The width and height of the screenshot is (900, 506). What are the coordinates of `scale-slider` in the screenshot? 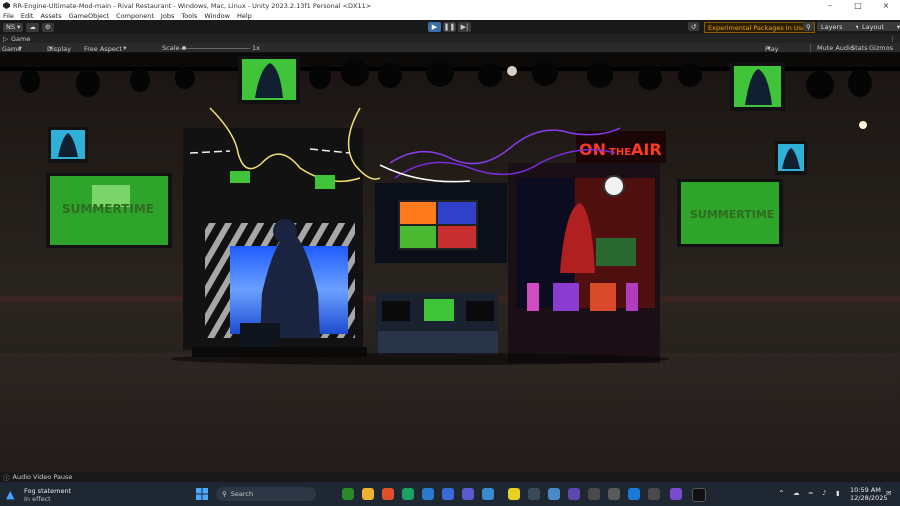 It's located at (215, 48).